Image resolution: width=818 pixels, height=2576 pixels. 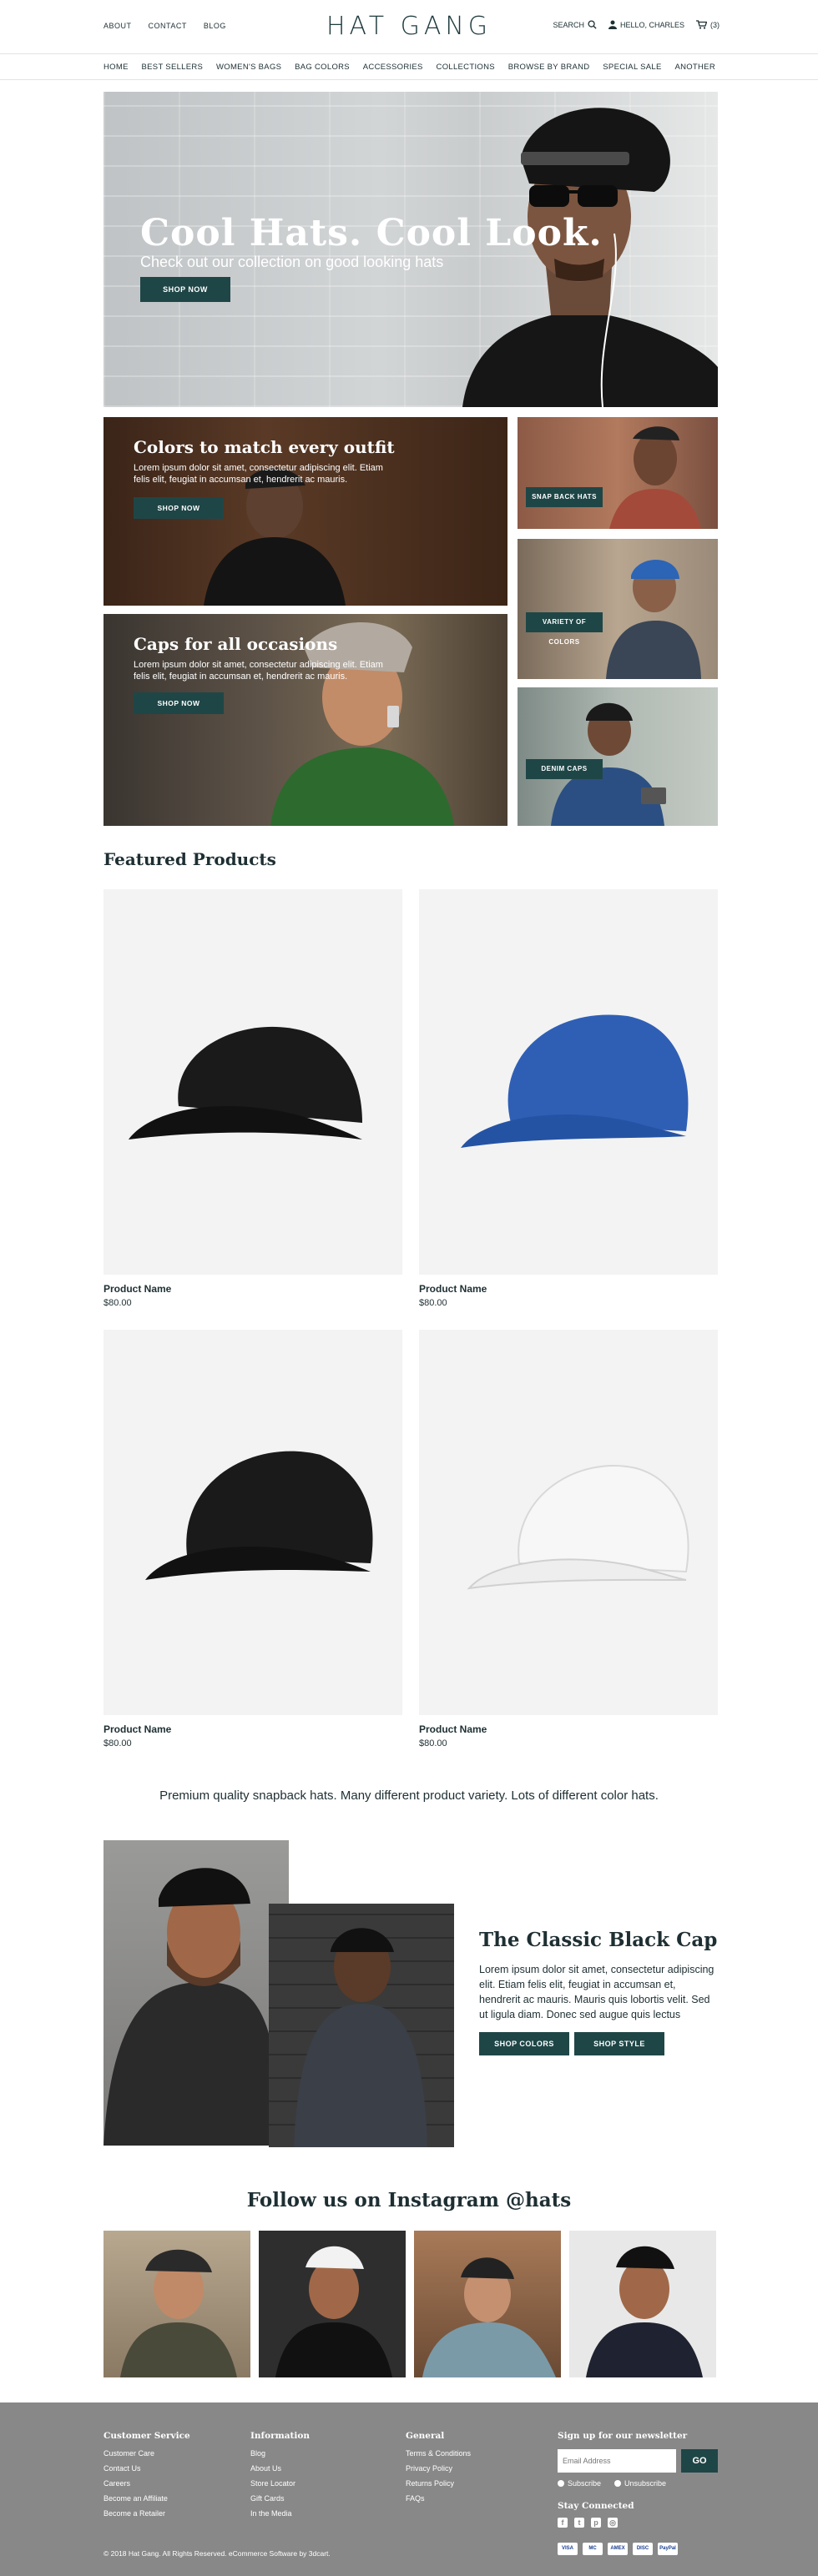 I want to click on search-button: SEARCH, so click(x=575, y=24).